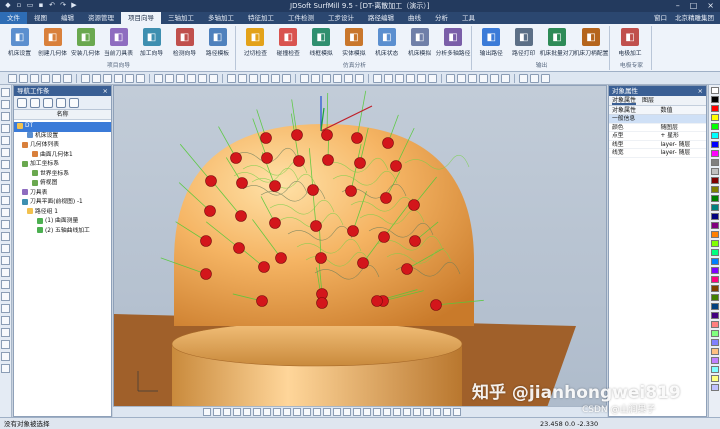 The height and width of the screenshot is (429, 720). Describe the element at coordinates (41, 5) in the screenshot. I see `save-icon: ▪` at that location.